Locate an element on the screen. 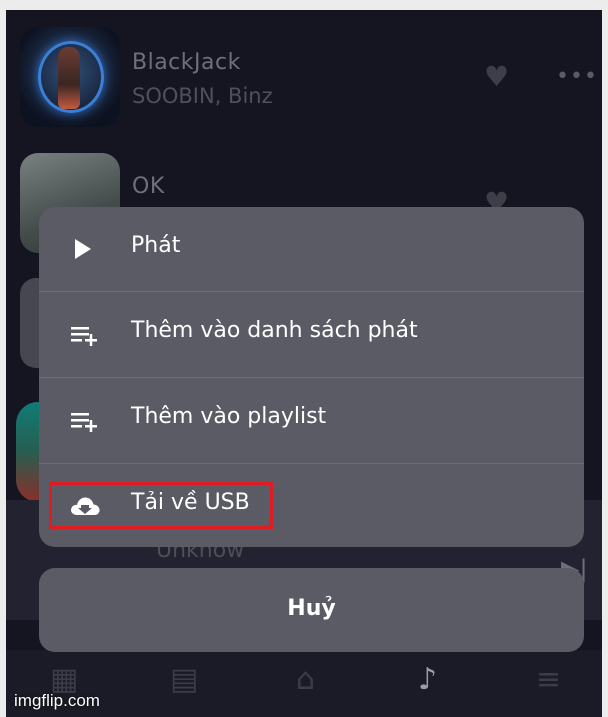 This screenshot has width=608, height=717. menu-item-label: Phát is located at coordinates (156, 245).